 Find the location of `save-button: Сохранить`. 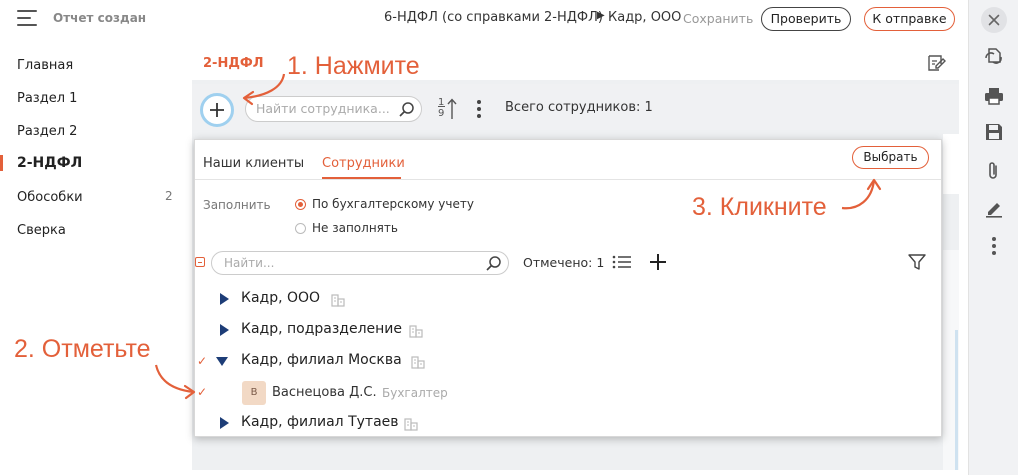

save-button: Сохранить is located at coordinates (718, 18).